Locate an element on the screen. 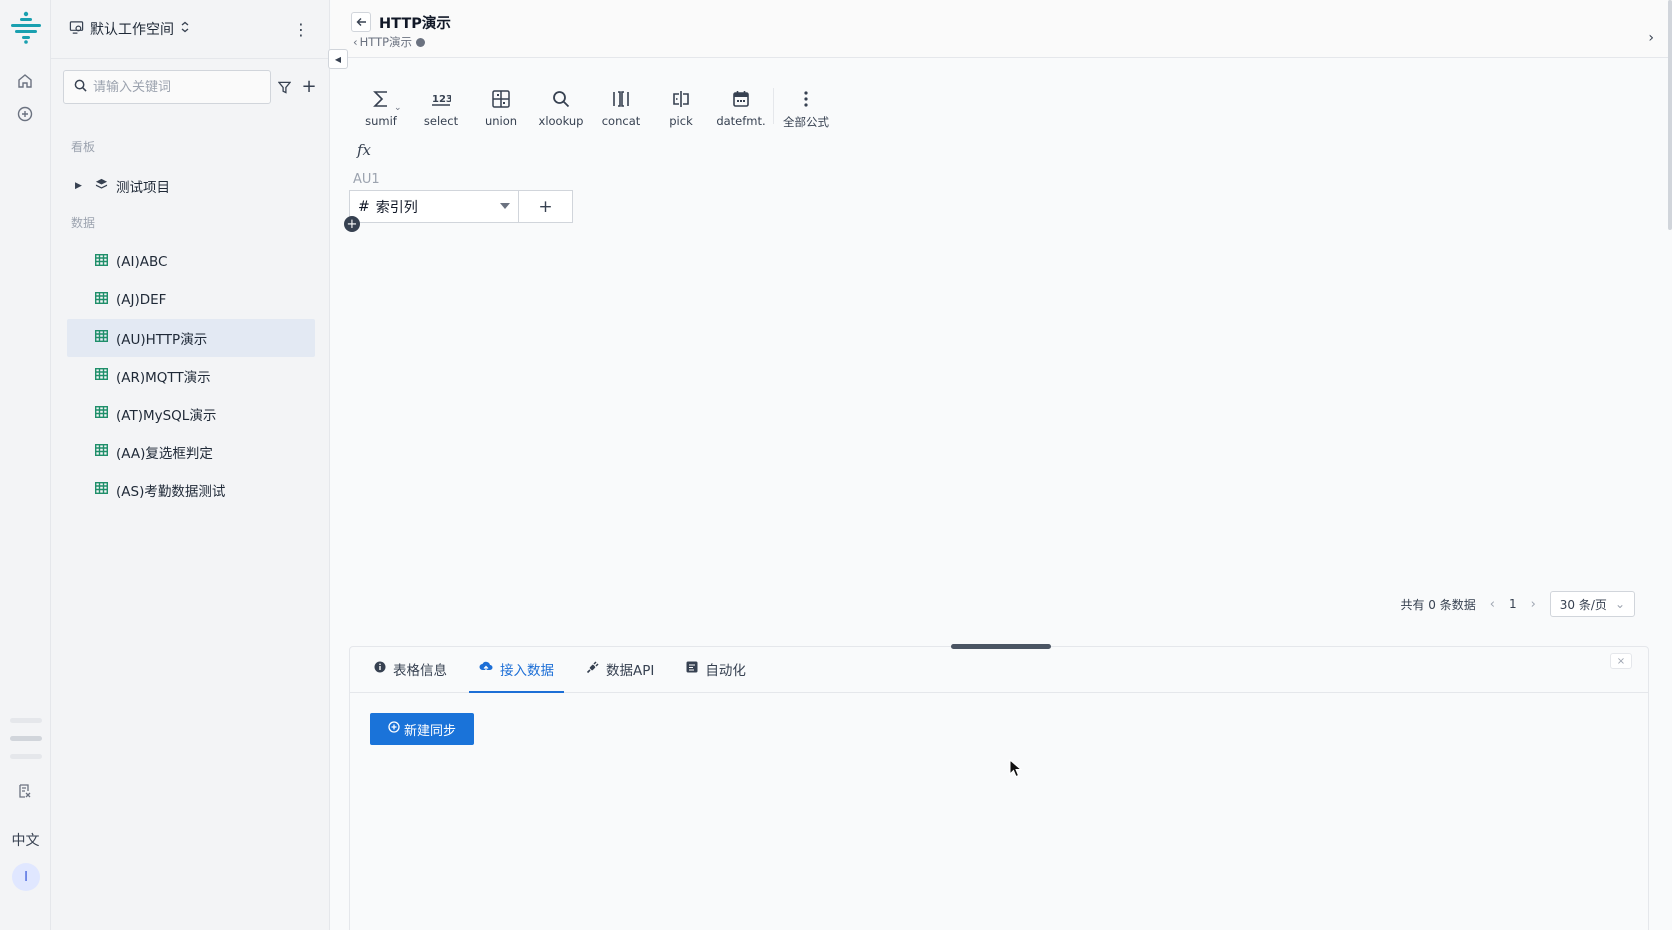 This screenshot has width=1672, height=930. tool-all-formulas: 全部公式 is located at coordinates (806, 109).